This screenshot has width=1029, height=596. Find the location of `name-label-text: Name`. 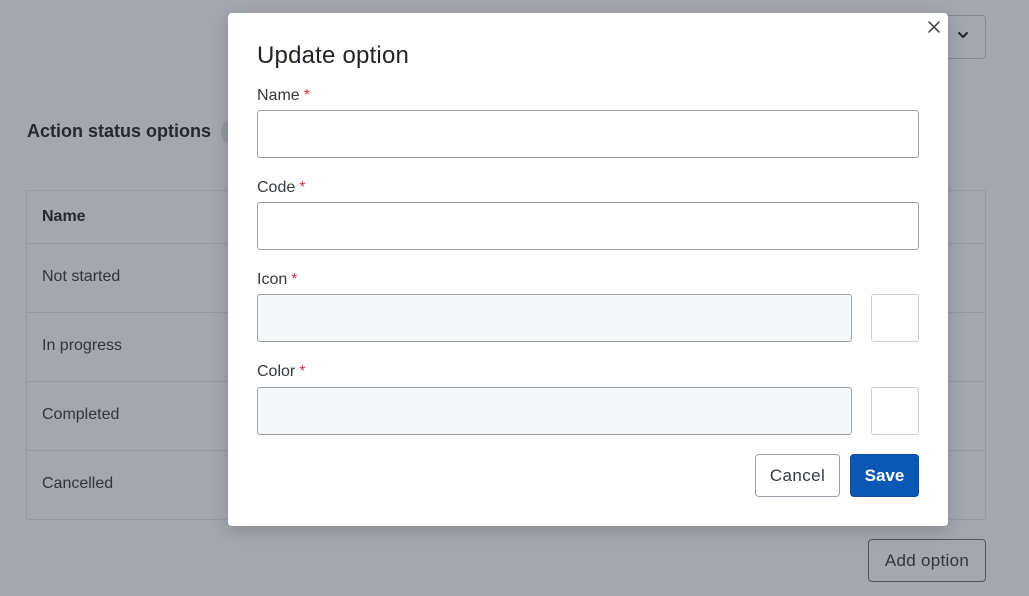

name-label-text: Name is located at coordinates (278, 95).